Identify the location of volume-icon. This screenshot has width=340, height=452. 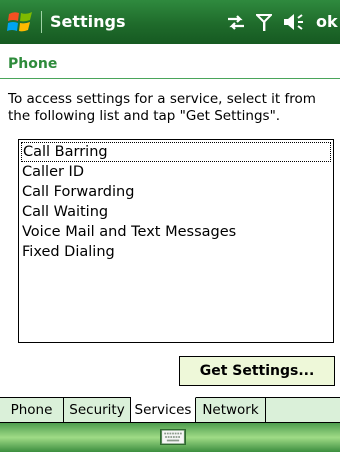
(295, 22).